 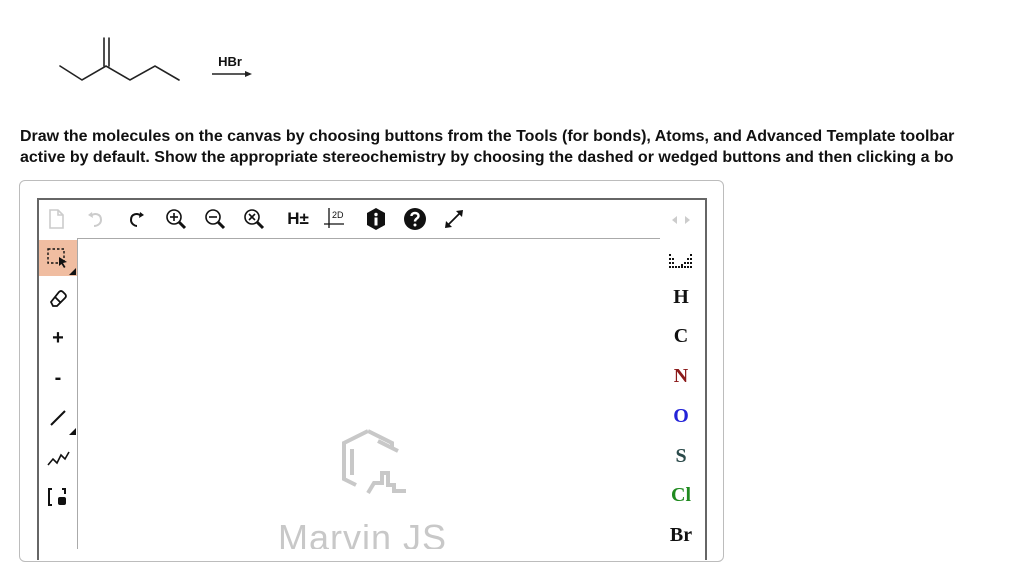 I want to click on canvas-watermark: Marvin JS, so click(x=363, y=533).